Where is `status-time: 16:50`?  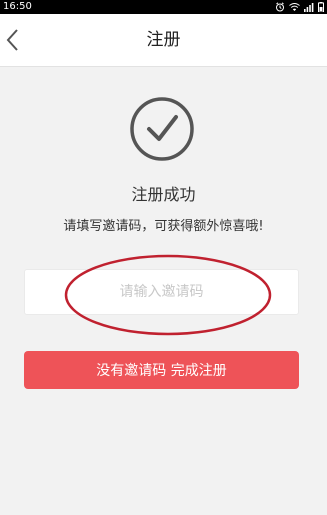 status-time: 16:50 is located at coordinates (17, 6).